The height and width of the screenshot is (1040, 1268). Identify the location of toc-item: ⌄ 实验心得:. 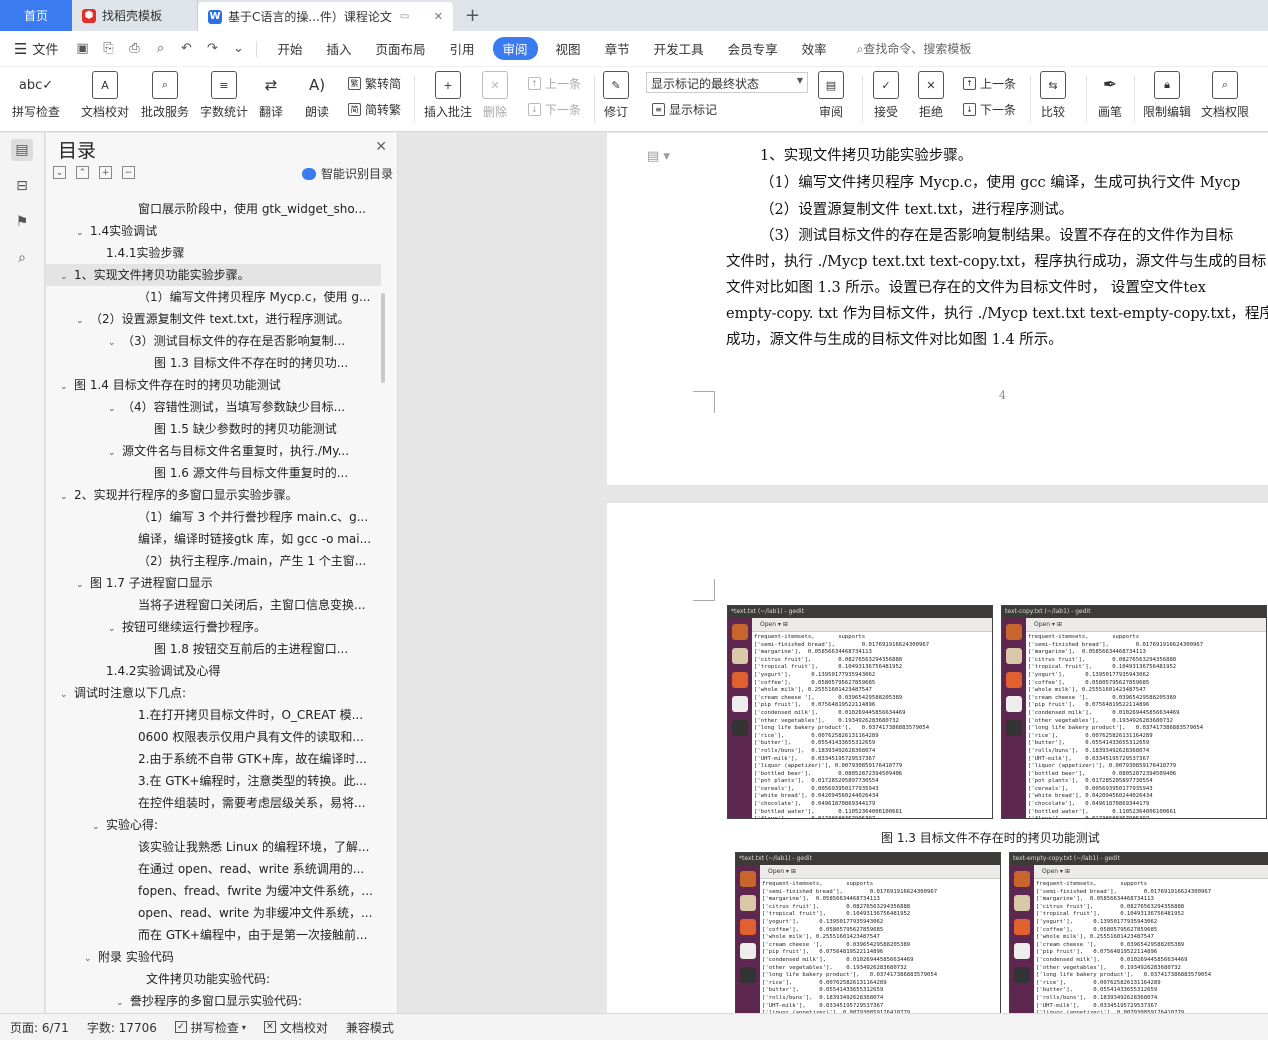
(213, 825).